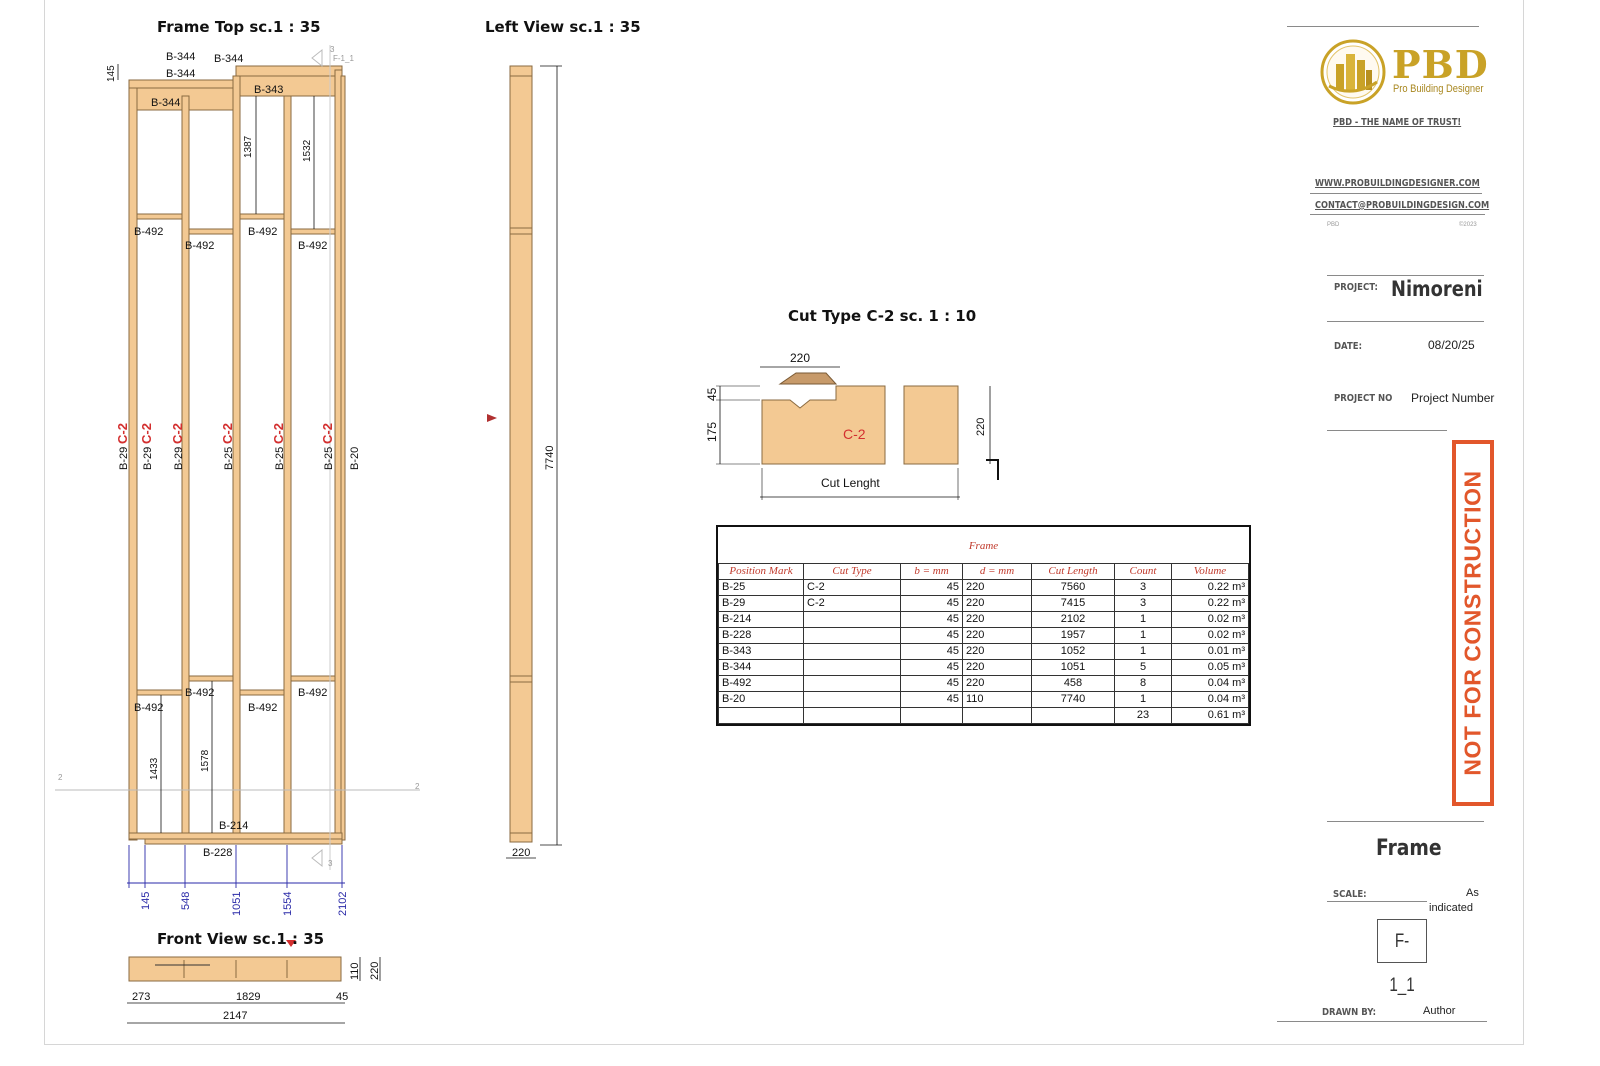  Describe the element at coordinates (1073, 635) in the screenshot. I see `cell-cut-length: 1957` at that location.